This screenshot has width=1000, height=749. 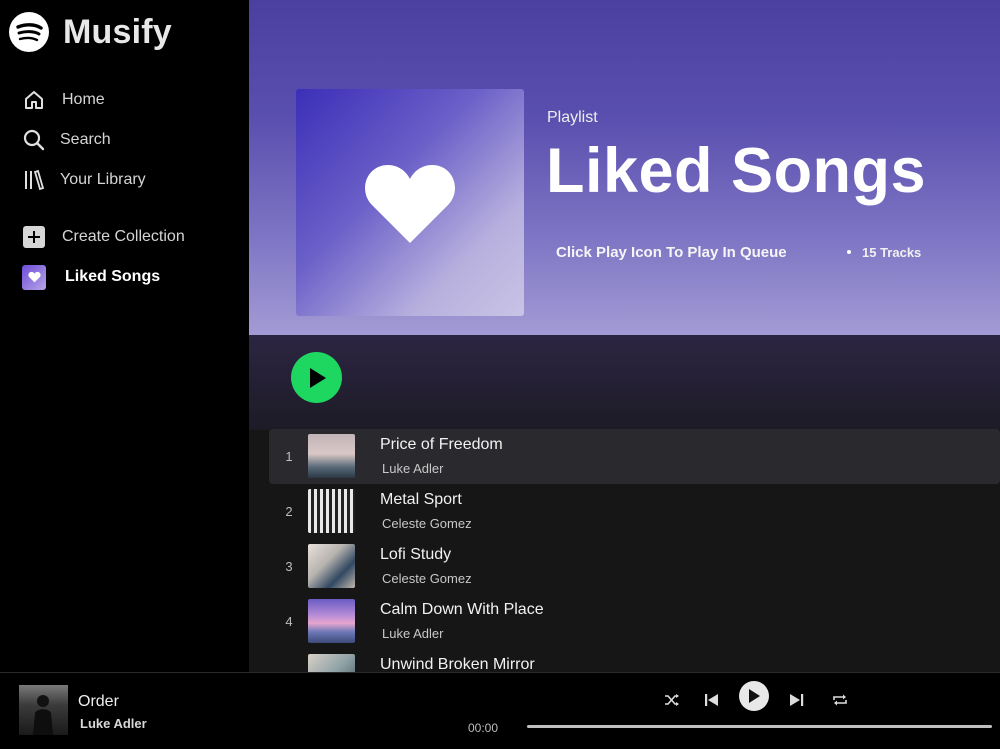 I want to click on playlist-description: Click Play Icon To Play In Queue, so click(x=671, y=252).